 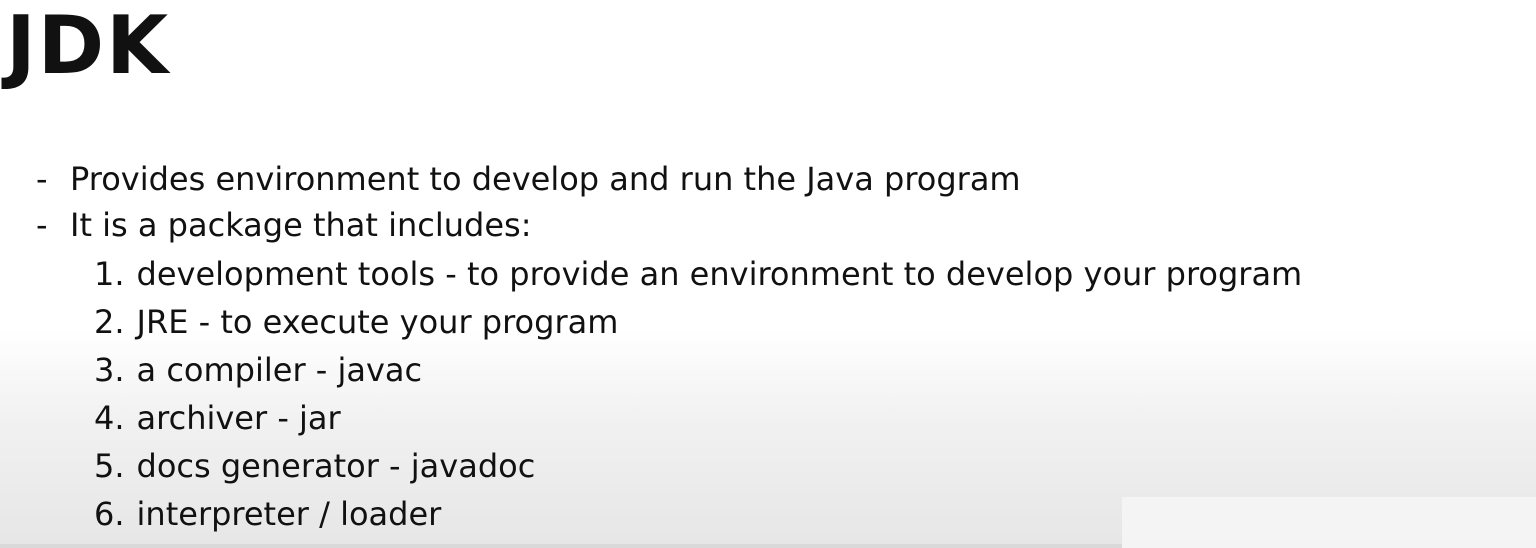 I want to click on list-item: 2. JRE - to execute your program, so click(x=698, y=322).